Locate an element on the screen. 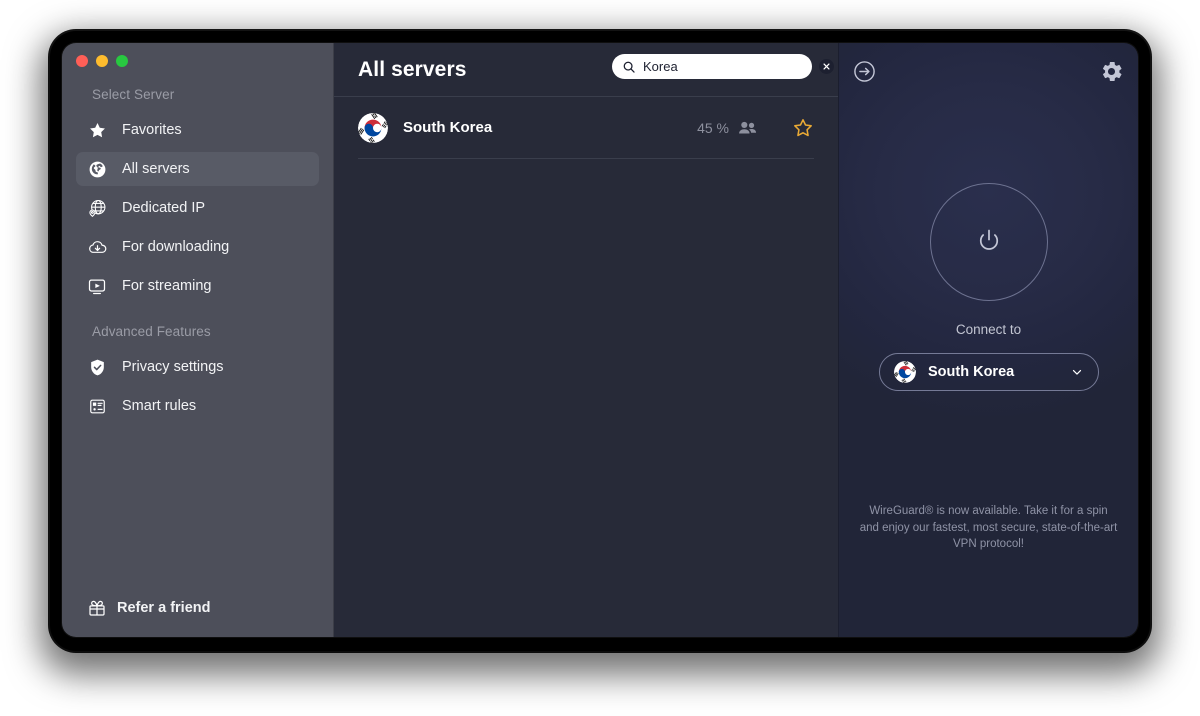  table-row: South Korea 45 % is located at coordinates (586, 128).